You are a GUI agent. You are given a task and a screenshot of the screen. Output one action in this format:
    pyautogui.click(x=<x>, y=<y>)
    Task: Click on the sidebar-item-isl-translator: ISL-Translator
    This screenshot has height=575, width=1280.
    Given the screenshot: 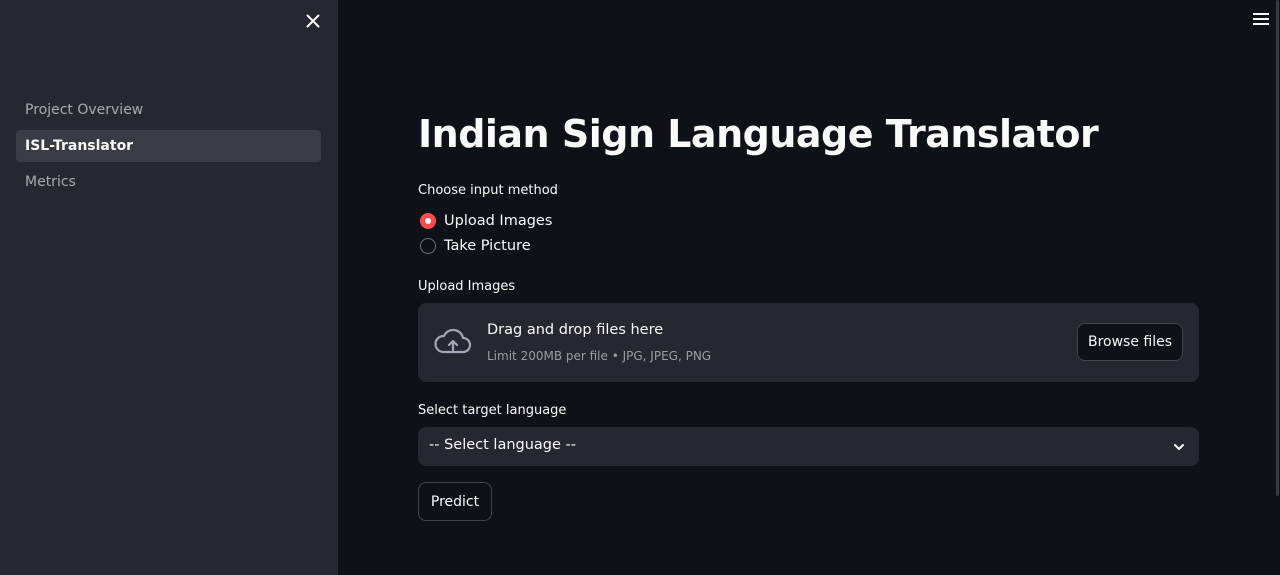 What is the action you would take?
    pyautogui.click(x=168, y=146)
    